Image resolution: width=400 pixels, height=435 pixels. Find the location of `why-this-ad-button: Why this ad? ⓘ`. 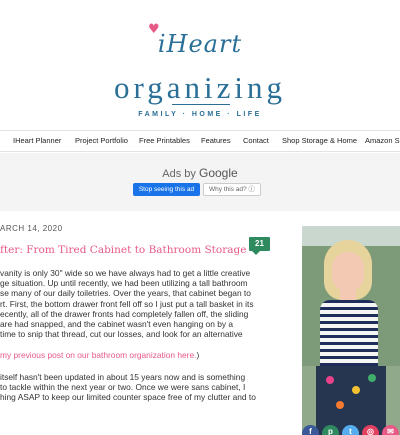

why-this-ad-button: Why this ad? ⓘ is located at coordinates (232, 189).